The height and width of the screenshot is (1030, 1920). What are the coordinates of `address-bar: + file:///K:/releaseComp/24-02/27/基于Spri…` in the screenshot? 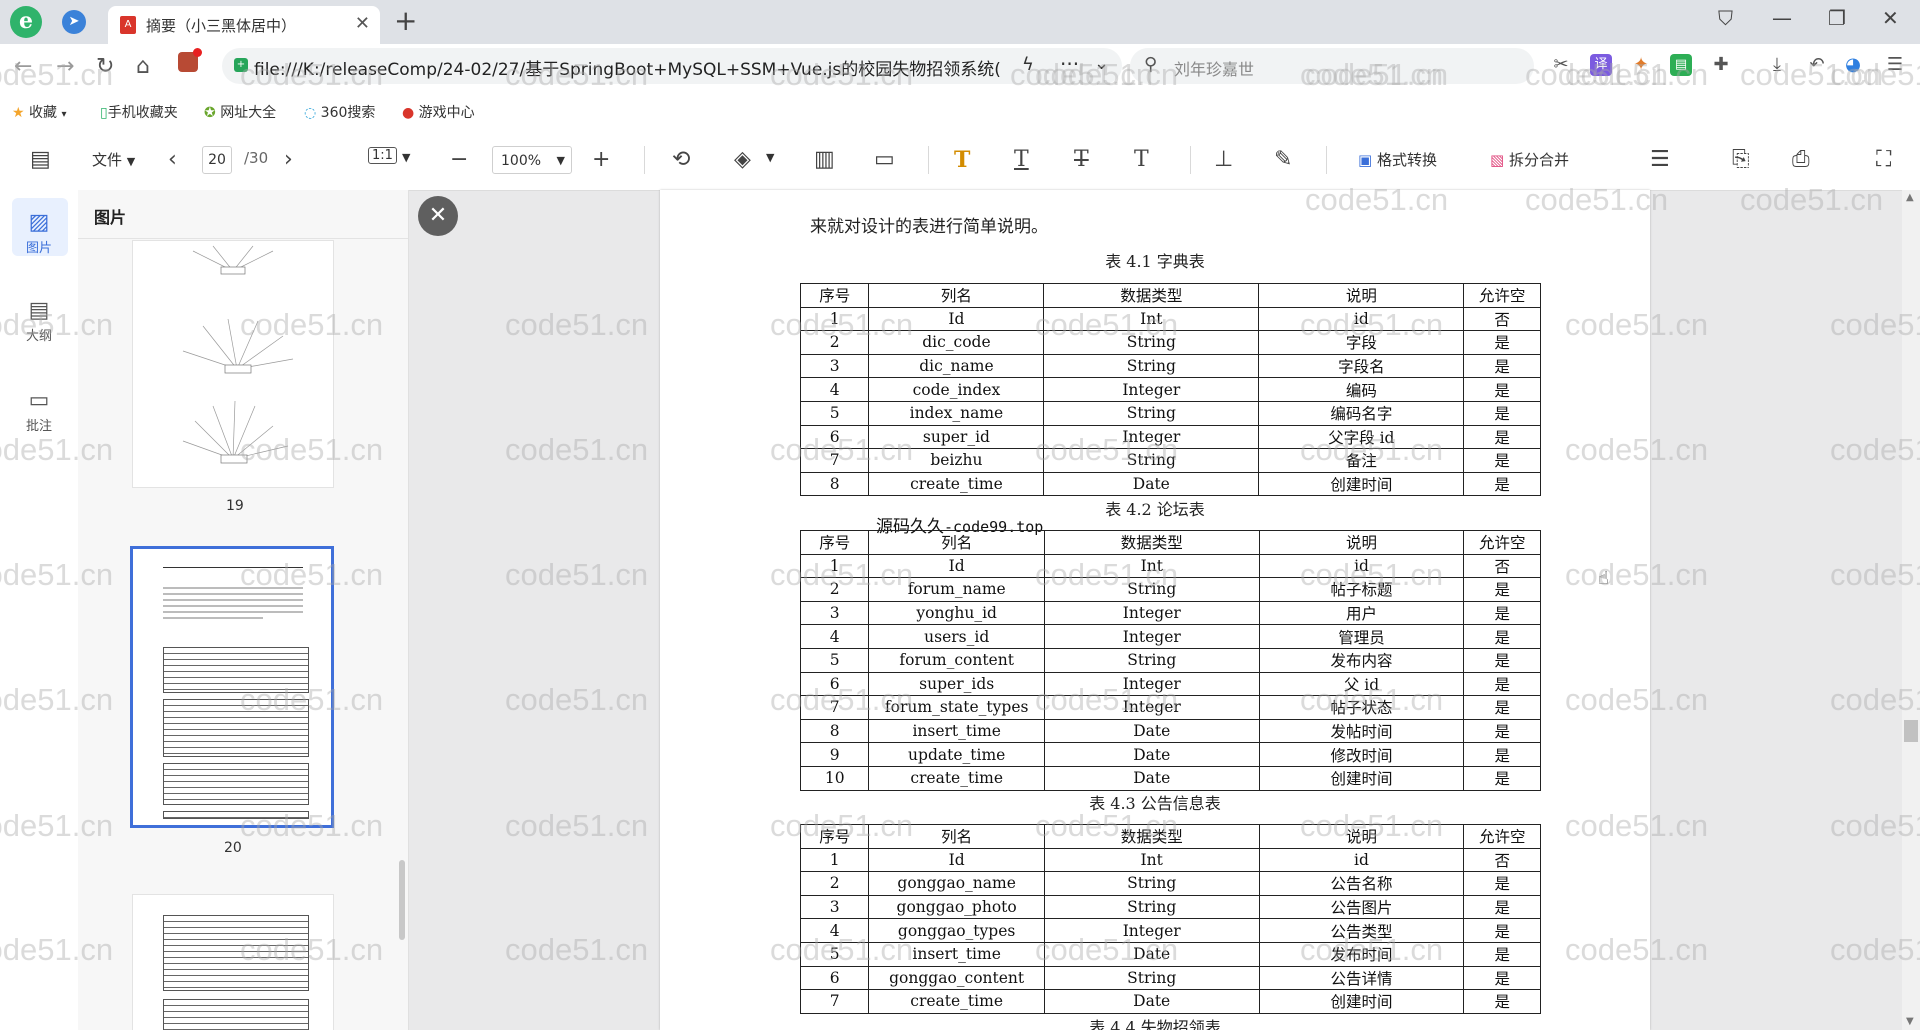 It's located at (672, 66).